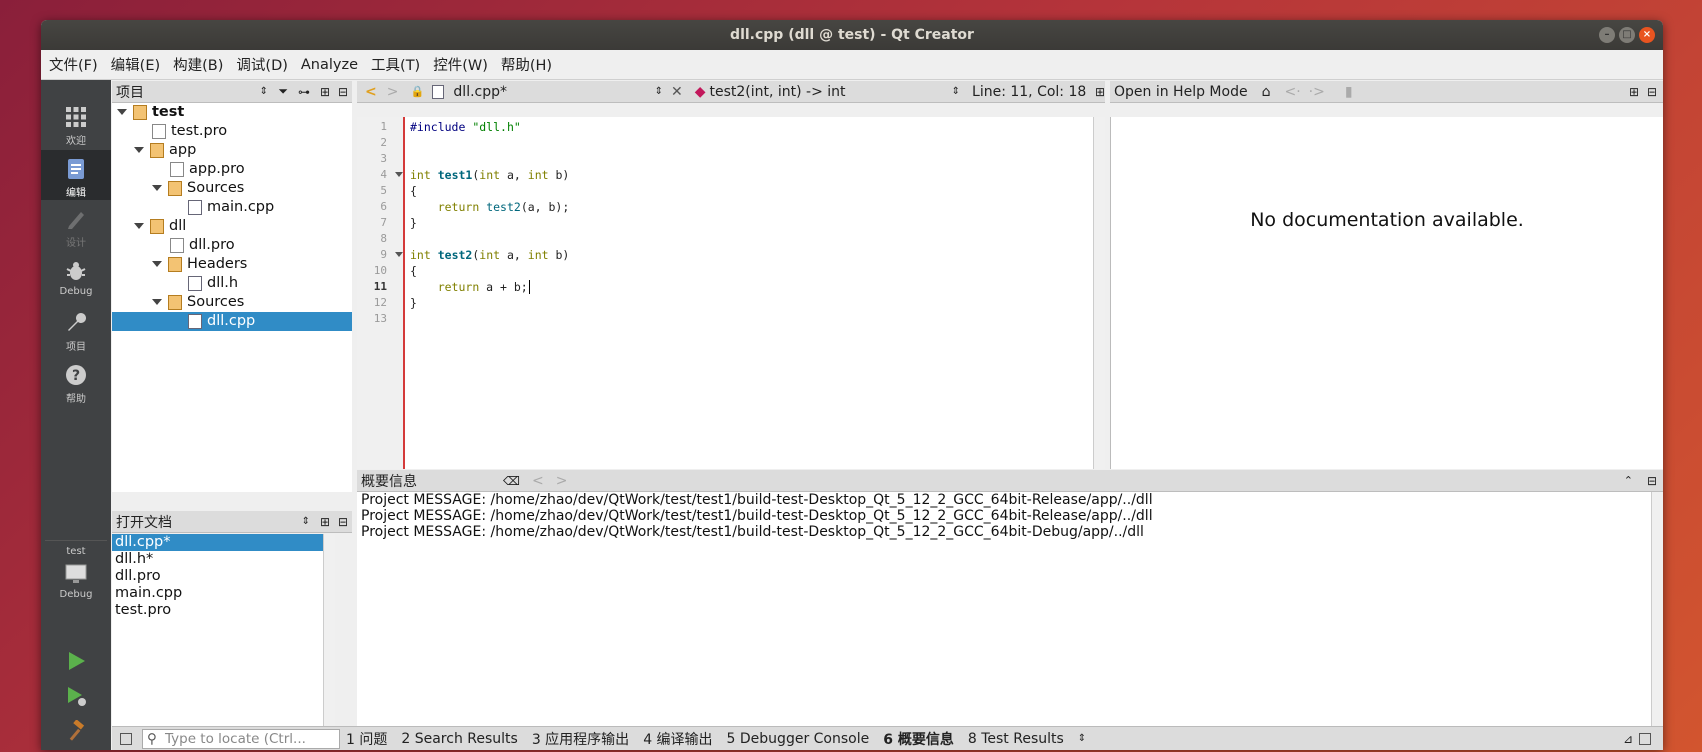  I want to click on toggle-right-sidebar-icon, so click(1645, 738).